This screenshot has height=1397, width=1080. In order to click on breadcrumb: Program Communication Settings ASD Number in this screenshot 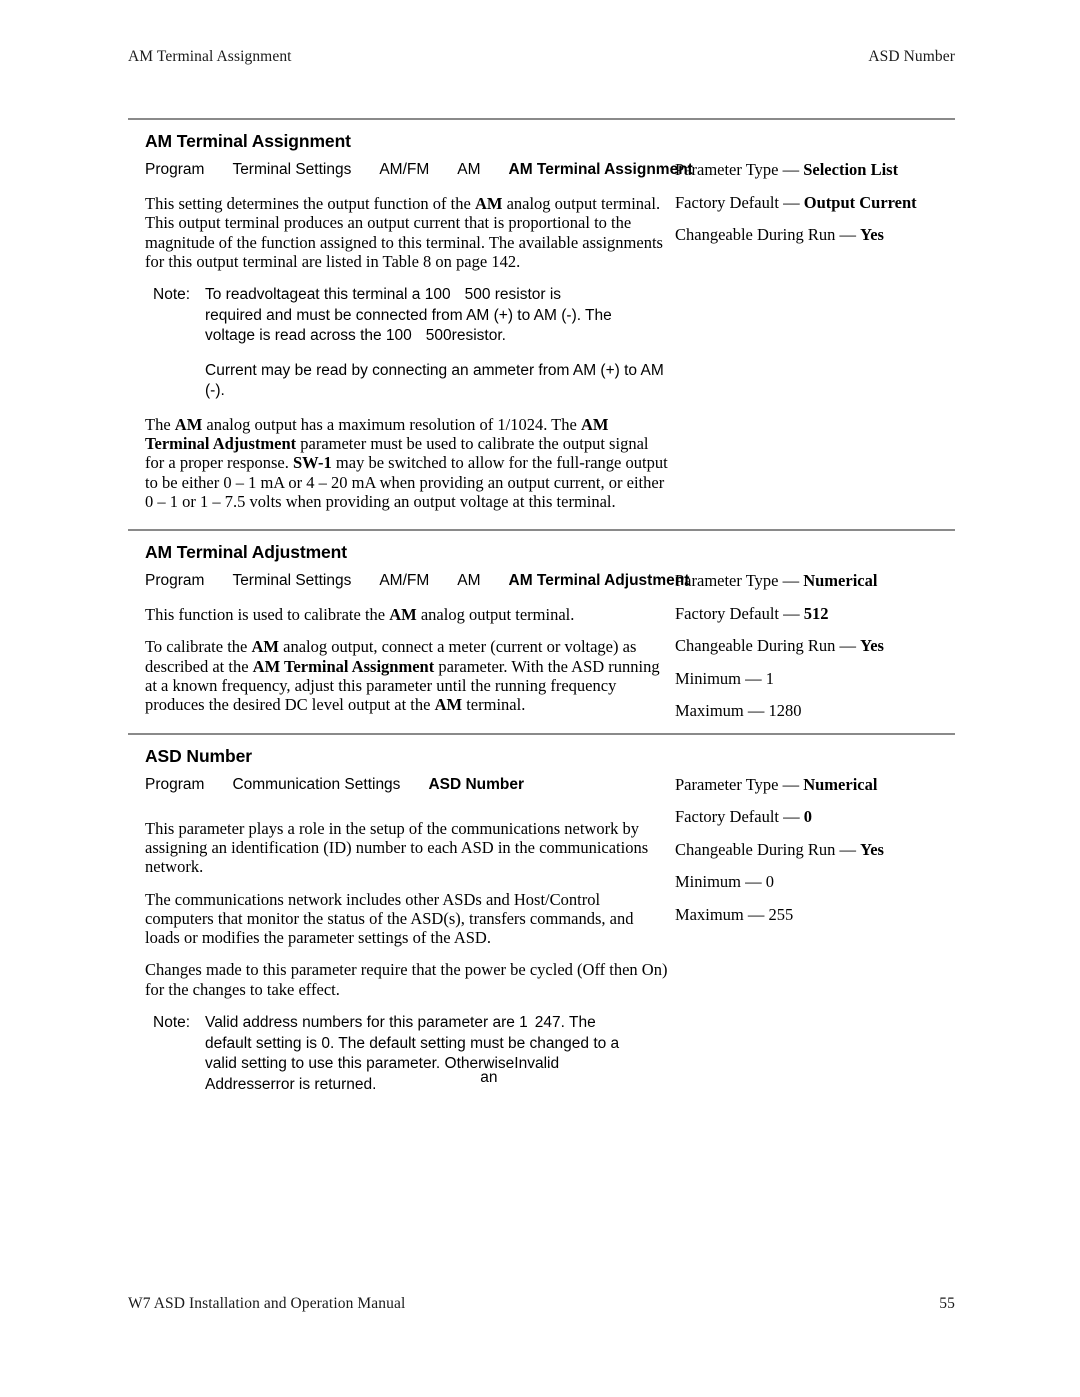, I will do `click(395, 785)`.